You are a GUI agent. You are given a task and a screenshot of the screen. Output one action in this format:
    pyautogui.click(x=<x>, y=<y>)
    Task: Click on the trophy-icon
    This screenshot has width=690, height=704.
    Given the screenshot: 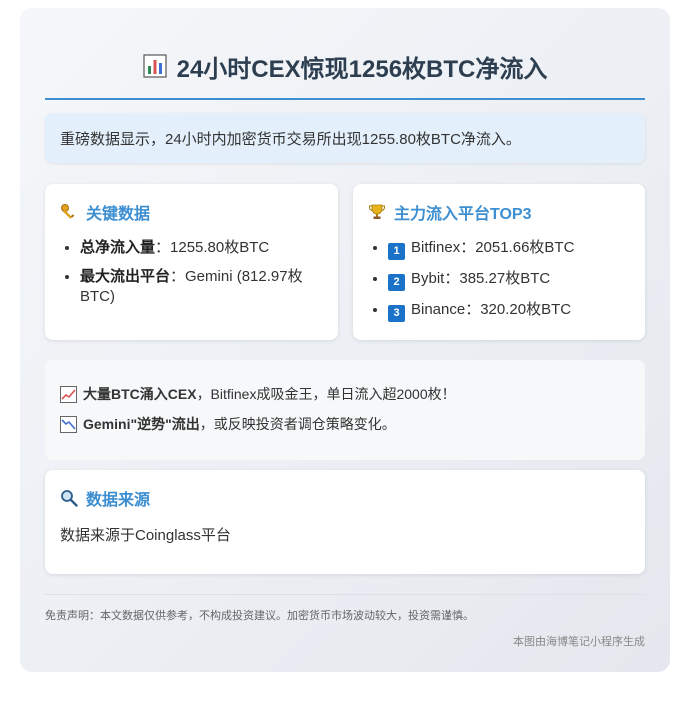 What is the action you would take?
    pyautogui.click(x=377, y=211)
    